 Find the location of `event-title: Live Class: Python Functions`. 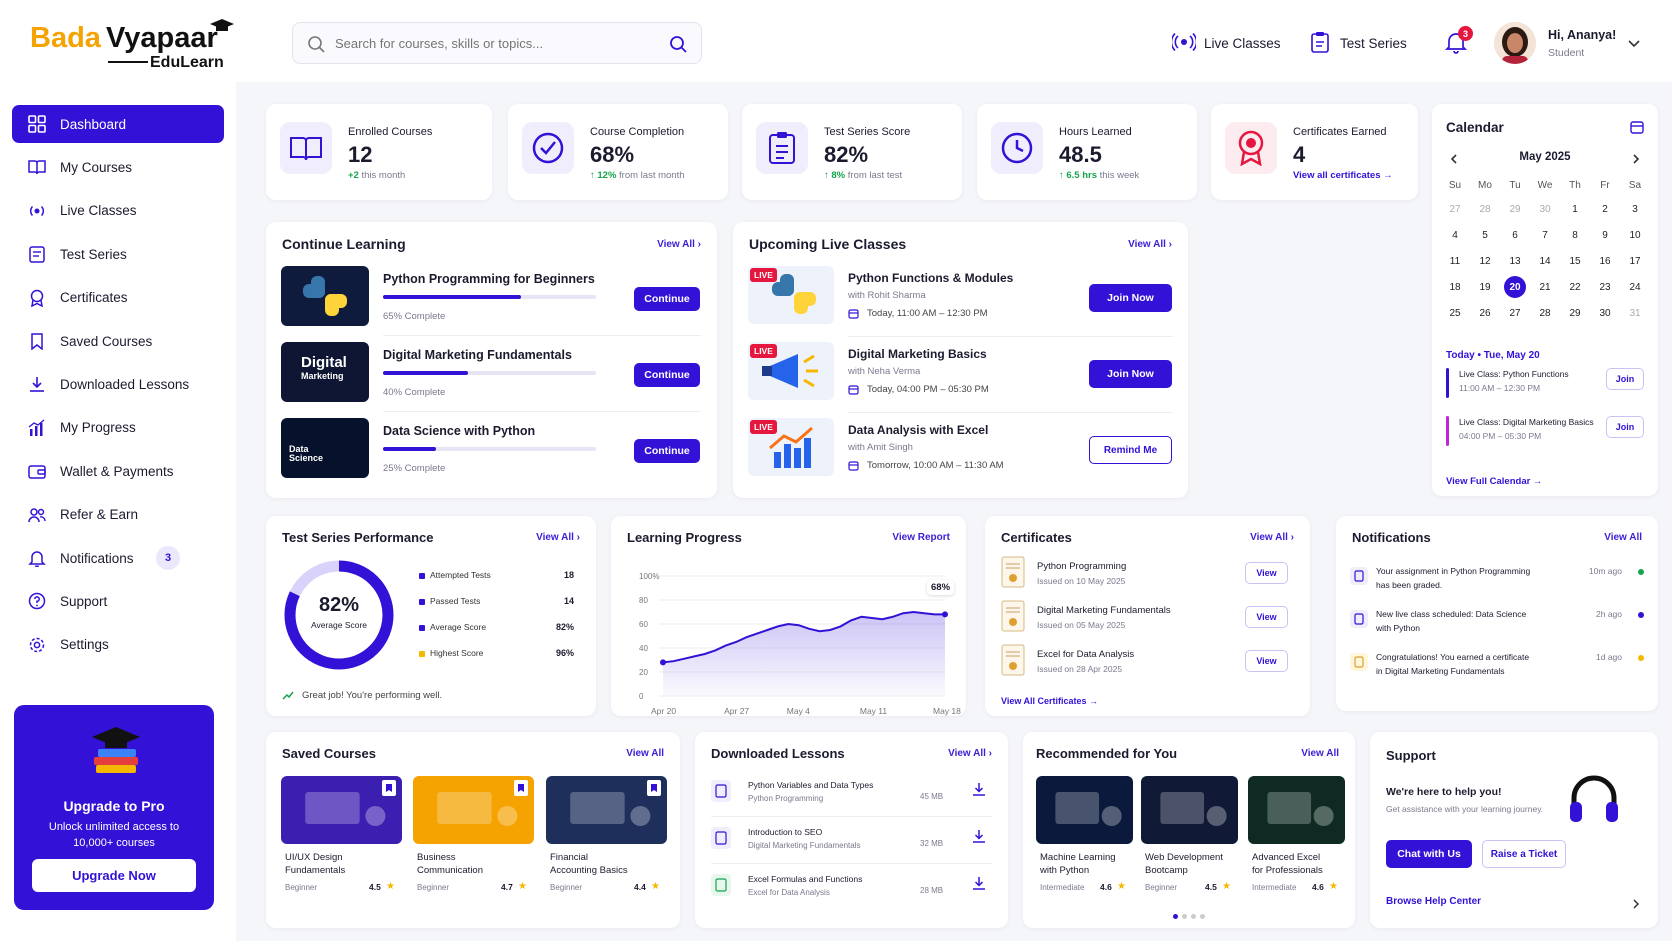

event-title: Live Class: Python Functions is located at coordinates (1533, 374).